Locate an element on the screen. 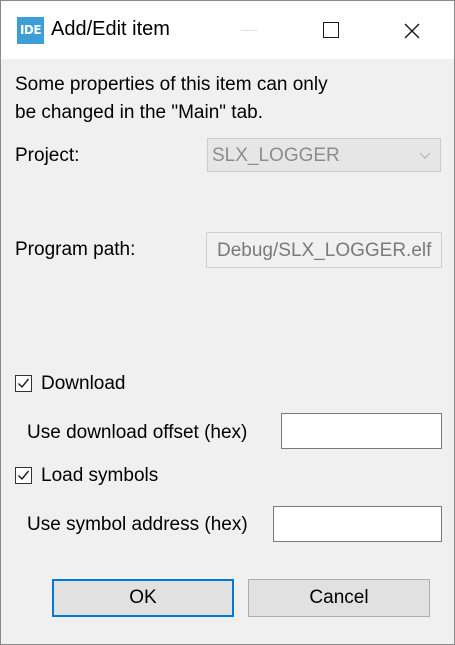 This screenshot has height=645, width=455. info-line-1: Some properties of this item can only is located at coordinates (171, 84).